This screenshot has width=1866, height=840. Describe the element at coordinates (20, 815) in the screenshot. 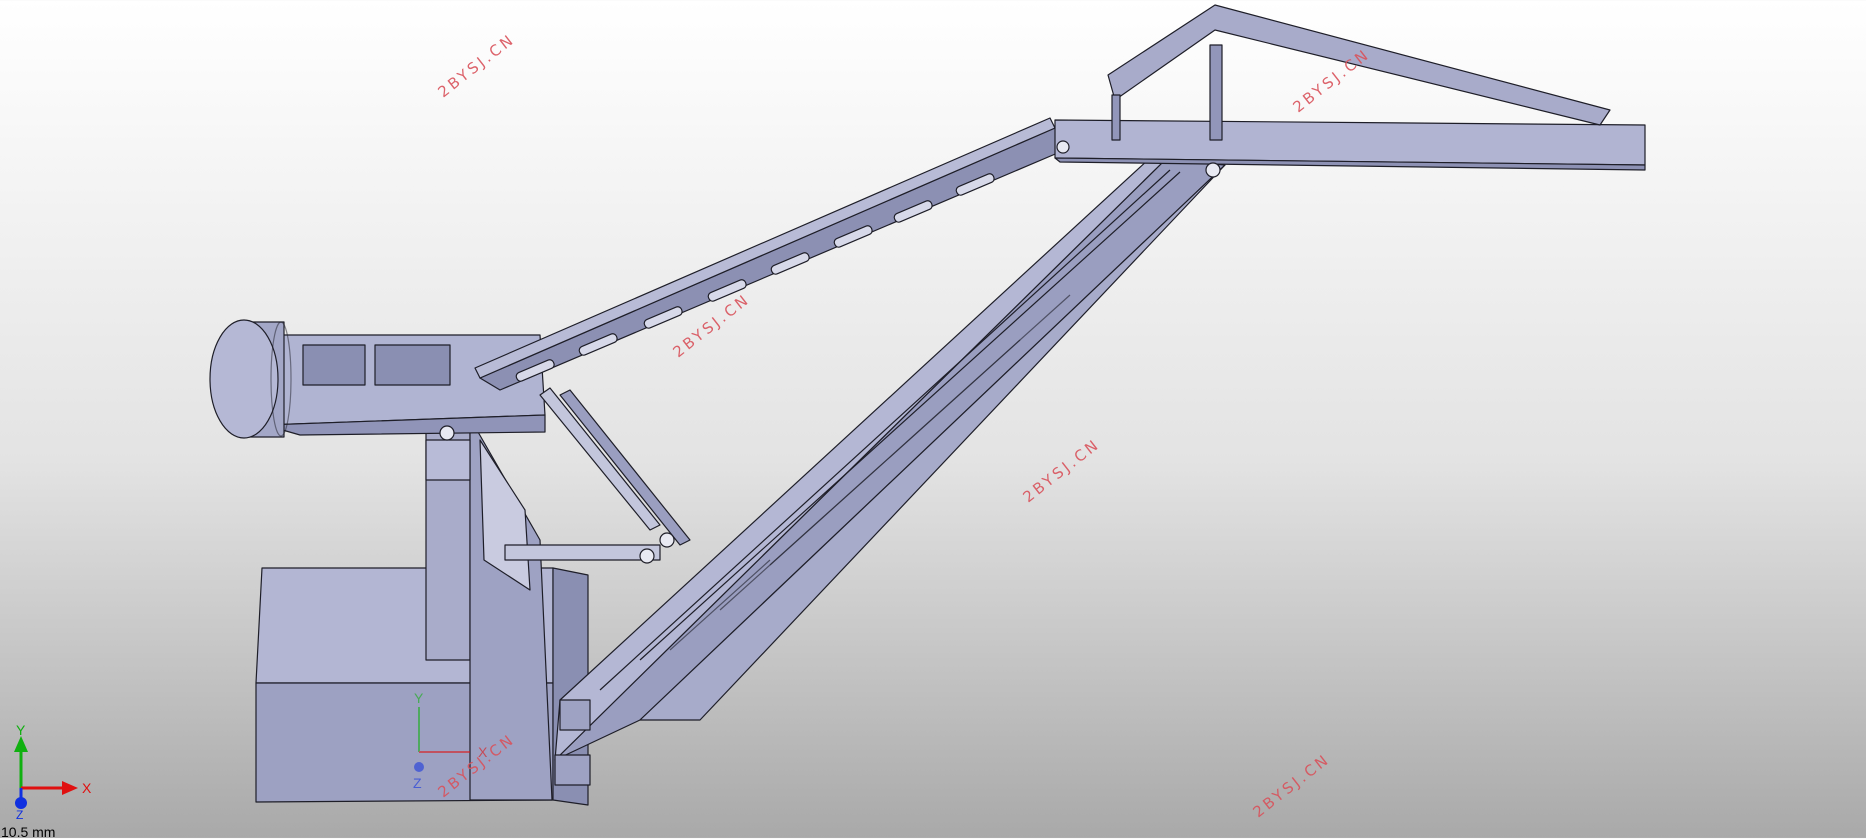

I see `triad-z-label: Z` at that location.